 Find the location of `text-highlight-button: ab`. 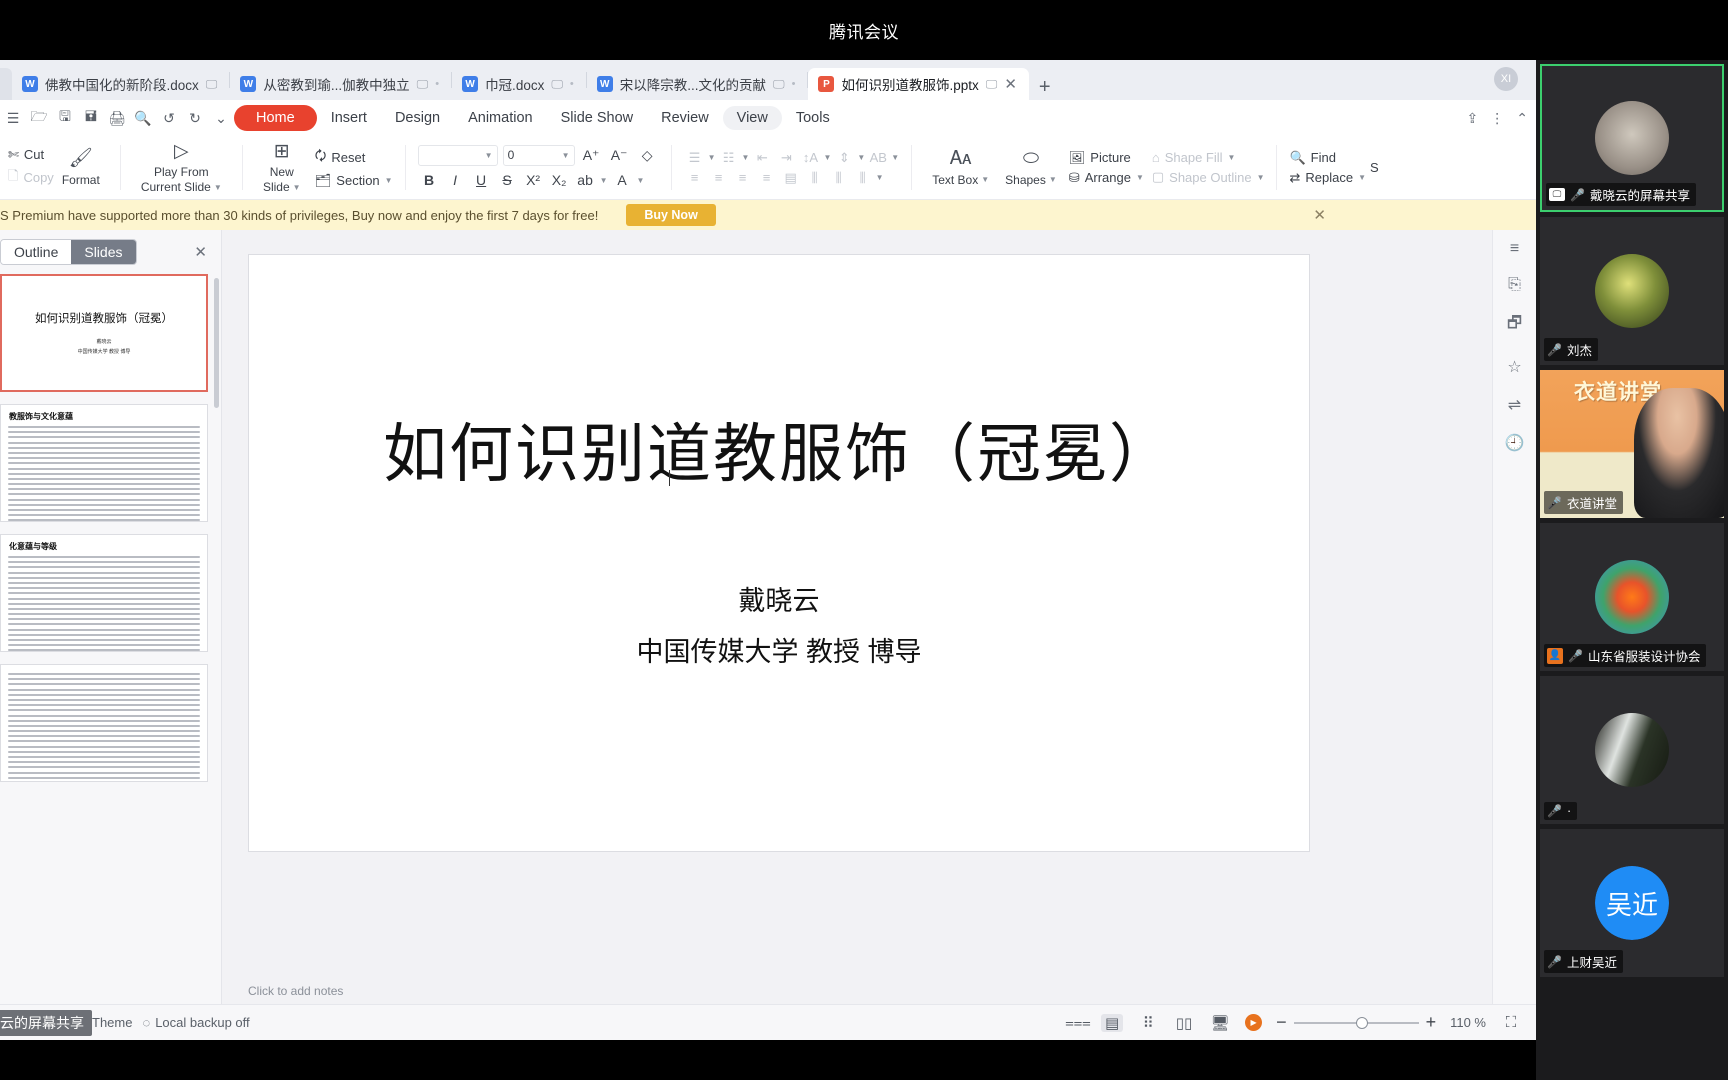

text-highlight-button: ab is located at coordinates (585, 180).